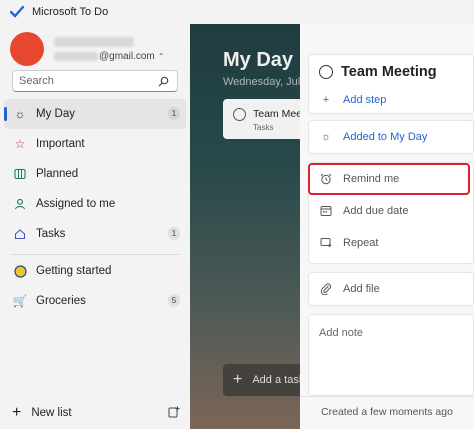  What do you see at coordinates (161, 56) in the screenshot?
I see `chevron-updown-icon: ⌃` at bounding box center [161, 56].